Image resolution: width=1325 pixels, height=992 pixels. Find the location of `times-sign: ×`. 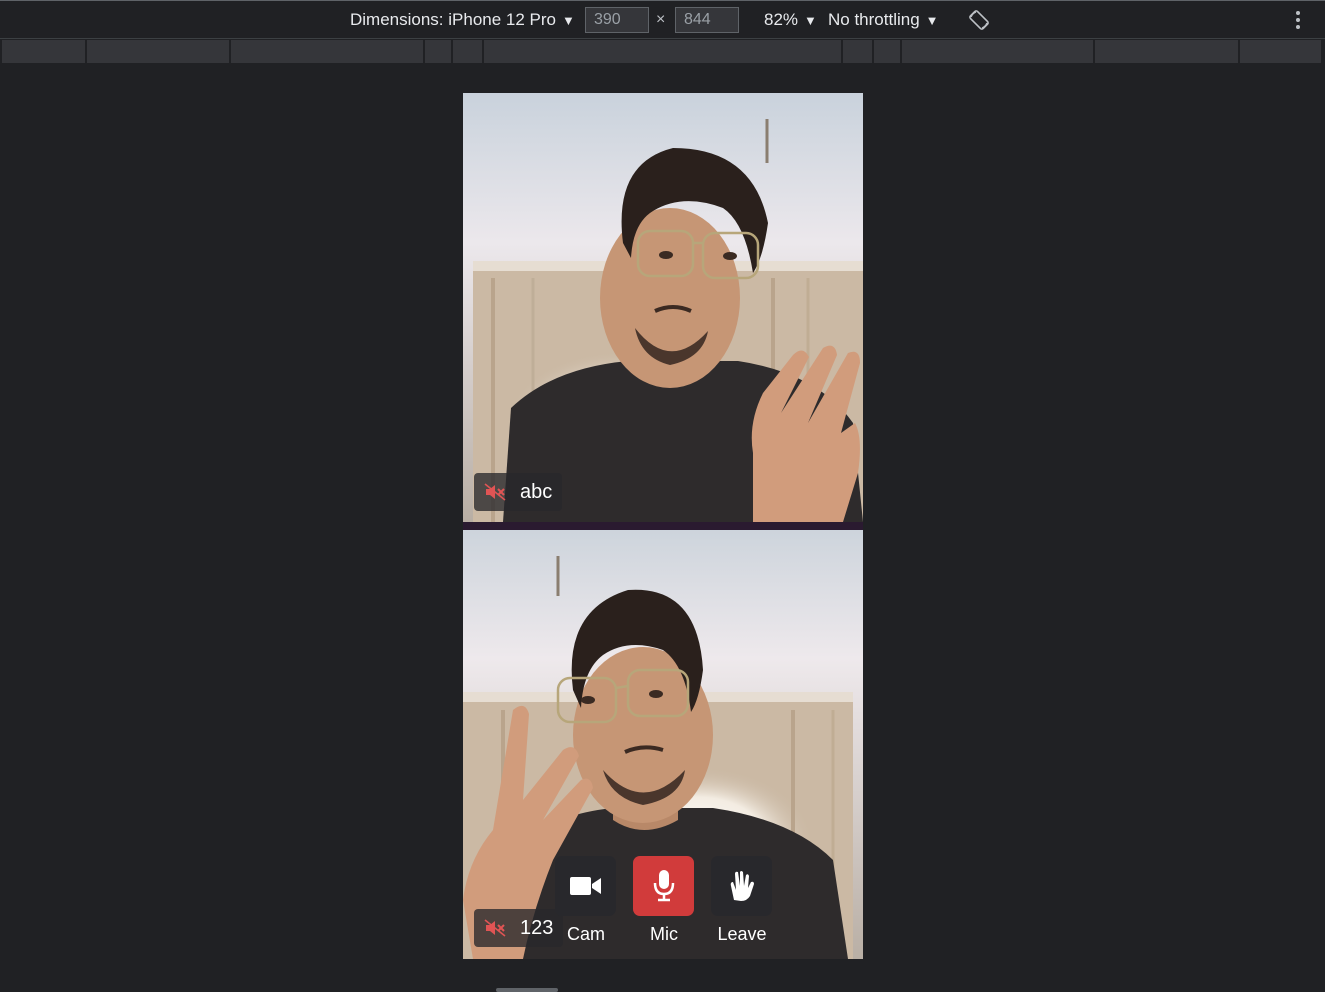

times-sign: × is located at coordinates (661, 19).